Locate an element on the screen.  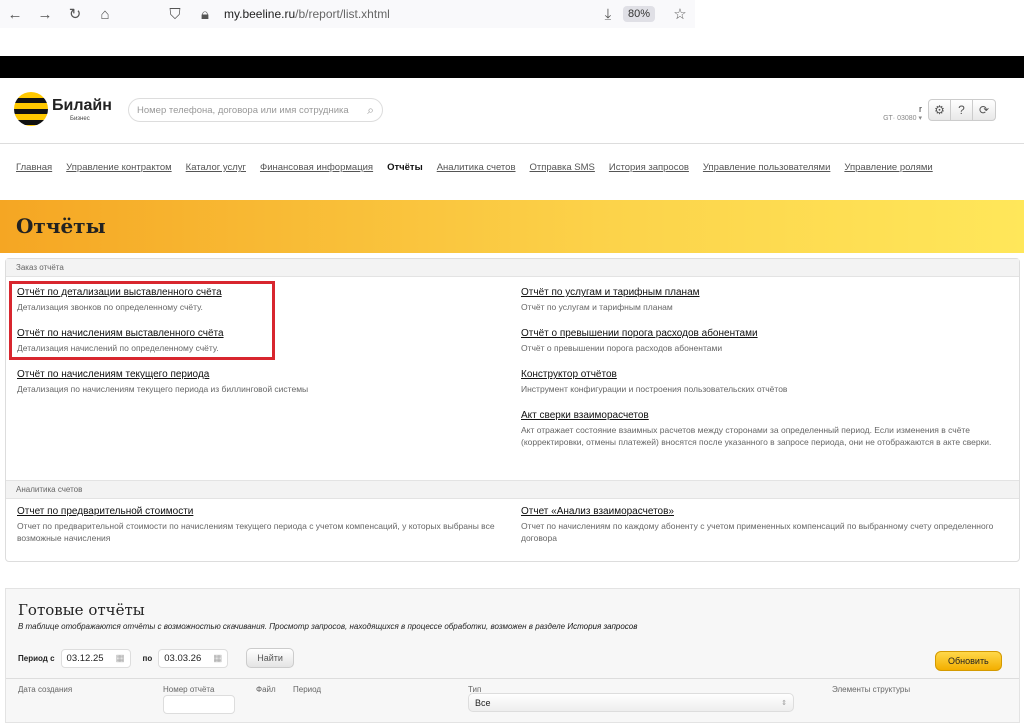
report-desc: Отчёт по услугам и тарифным планам is located at coordinates (597, 307).